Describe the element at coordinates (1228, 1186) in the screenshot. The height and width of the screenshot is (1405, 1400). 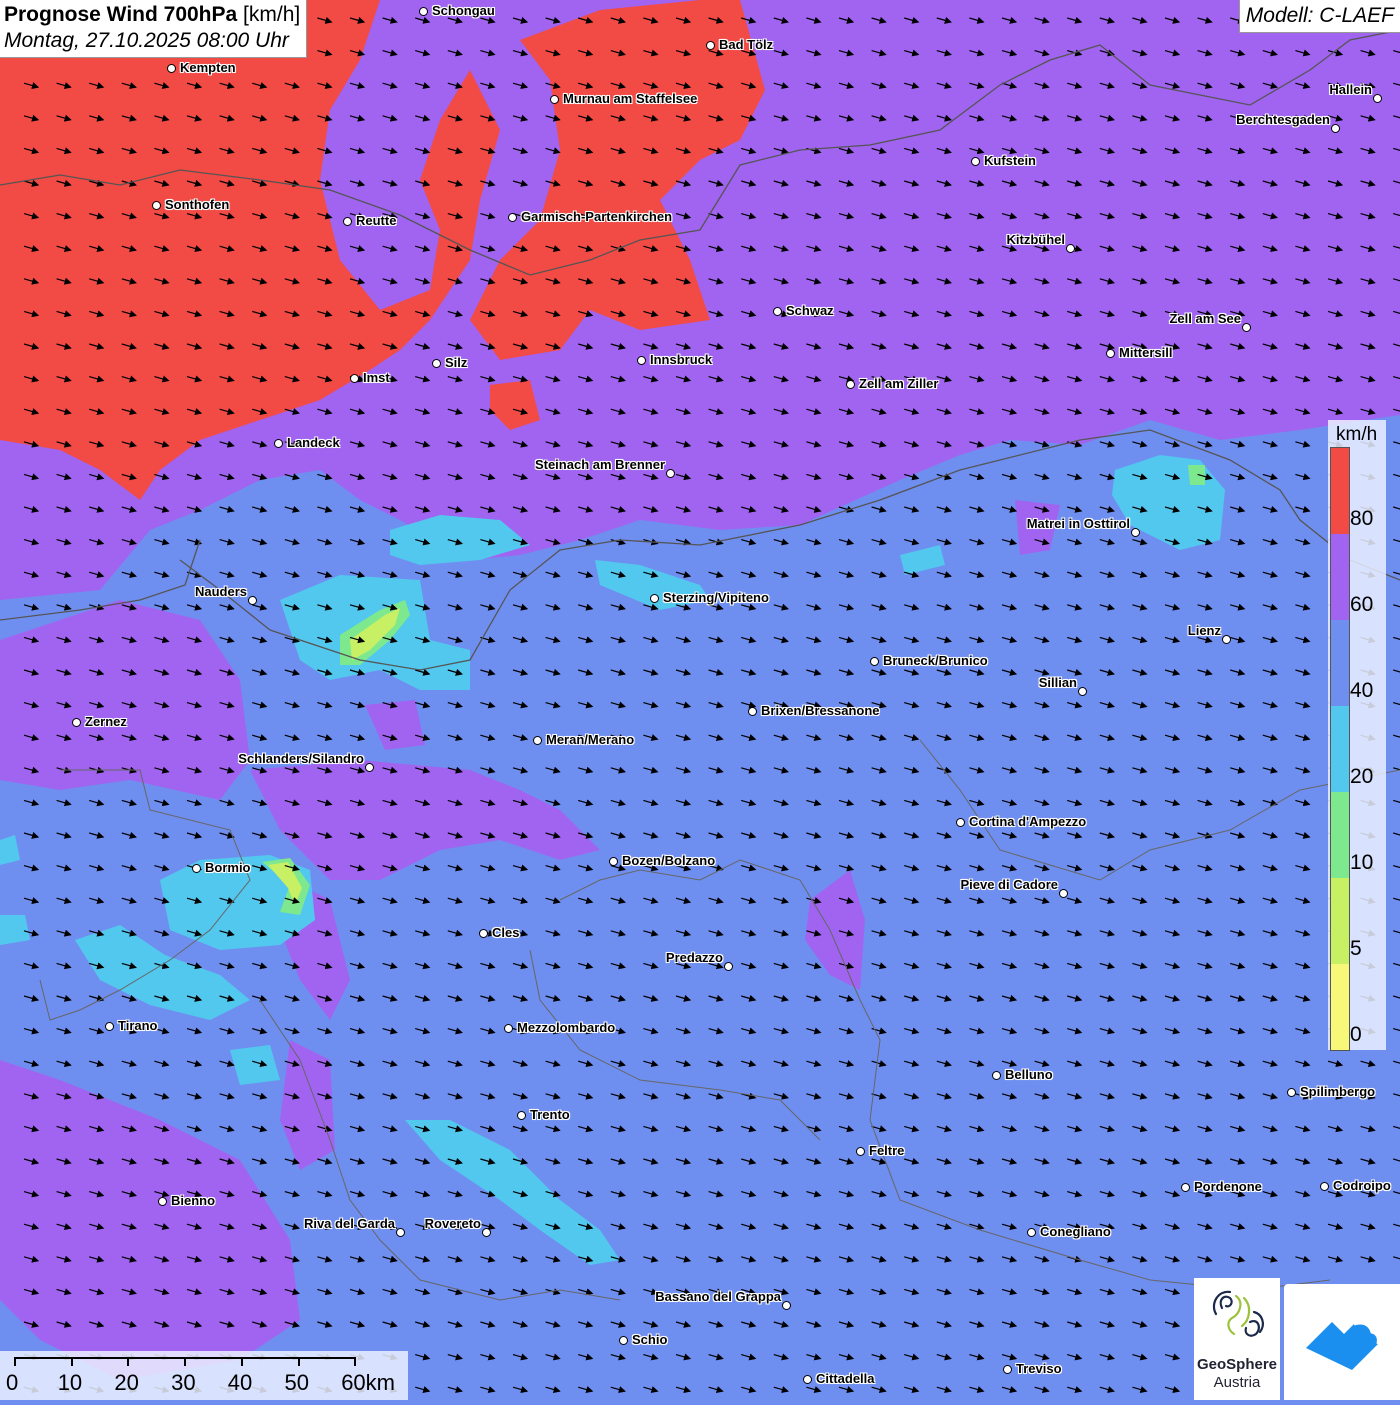
I see `city-label: Pordenone` at that location.